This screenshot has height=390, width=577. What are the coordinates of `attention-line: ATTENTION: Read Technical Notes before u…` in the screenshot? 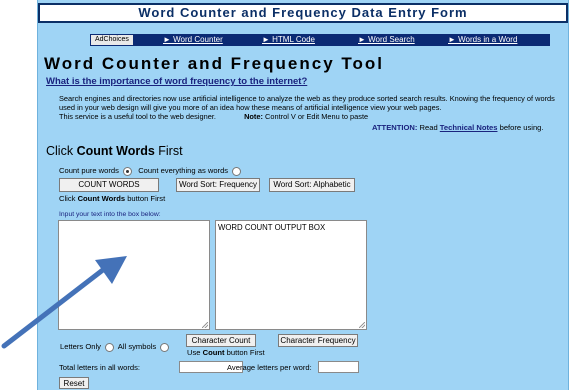 It's located at (458, 127).